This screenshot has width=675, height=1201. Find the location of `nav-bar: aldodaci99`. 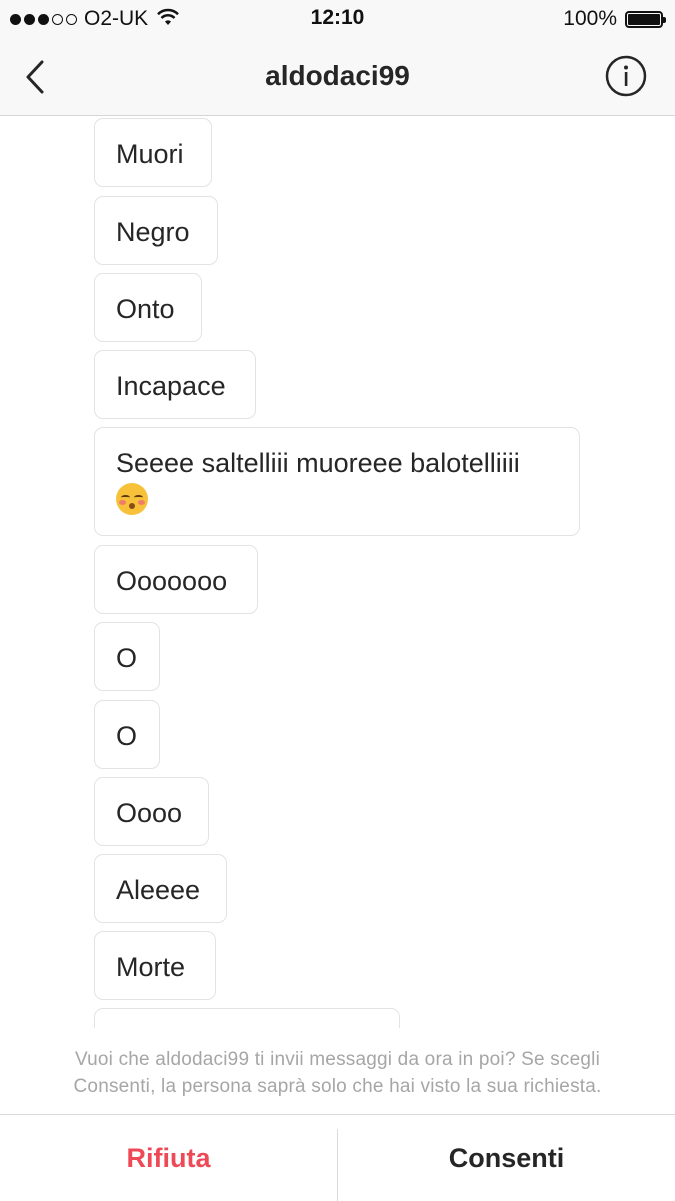

nav-bar: aldodaci99 is located at coordinates (337, 77).